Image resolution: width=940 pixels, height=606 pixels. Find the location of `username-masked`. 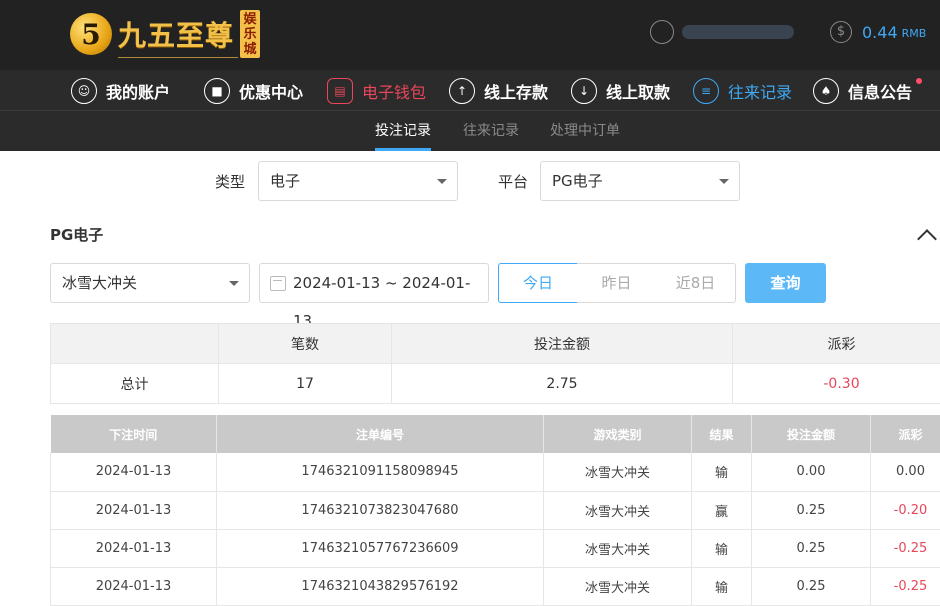

username-masked is located at coordinates (738, 32).